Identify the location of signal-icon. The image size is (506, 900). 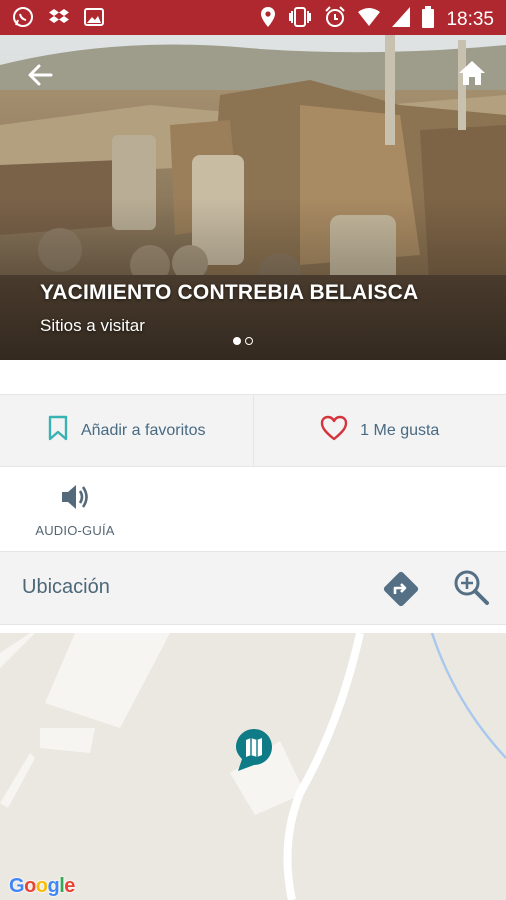
(401, 19).